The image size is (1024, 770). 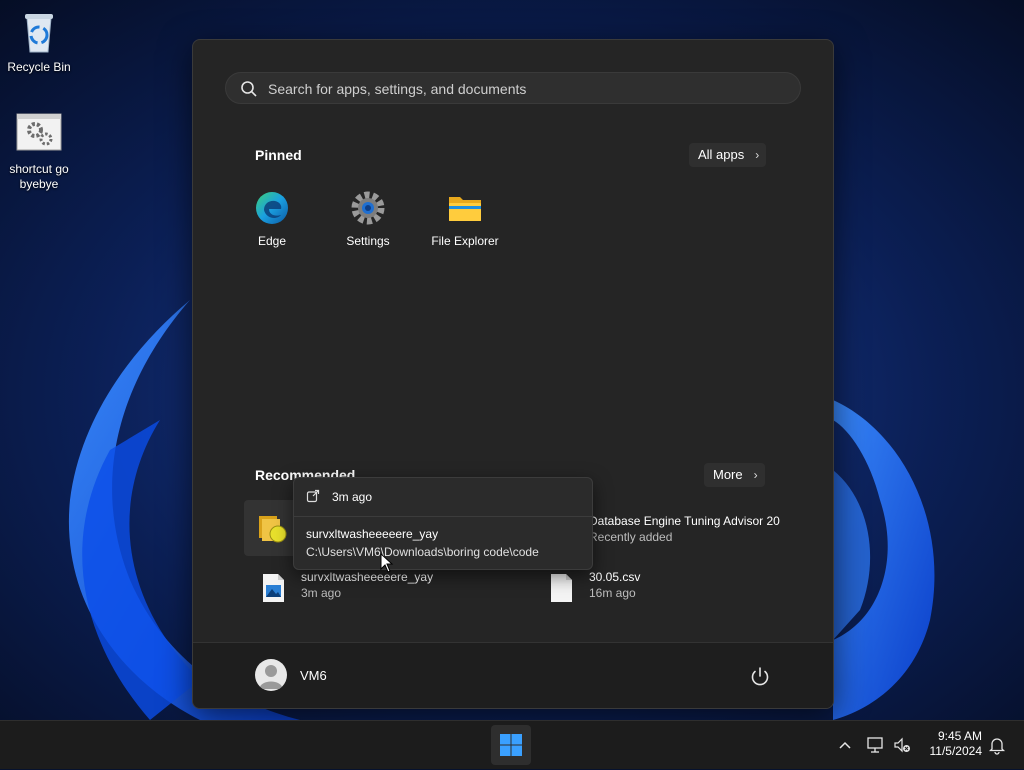 I want to click on pinned-app-settings: Settings, so click(x=368, y=219).